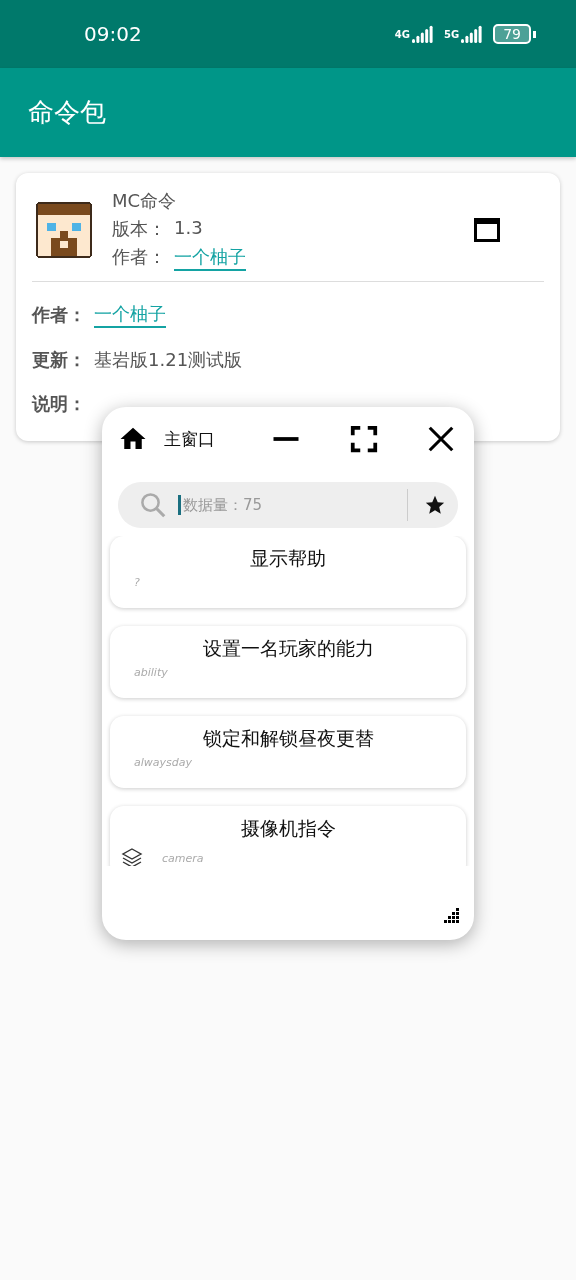 The image size is (576, 1280). Describe the element at coordinates (59, 360) in the screenshot. I see `detail-label: 更新：` at that location.